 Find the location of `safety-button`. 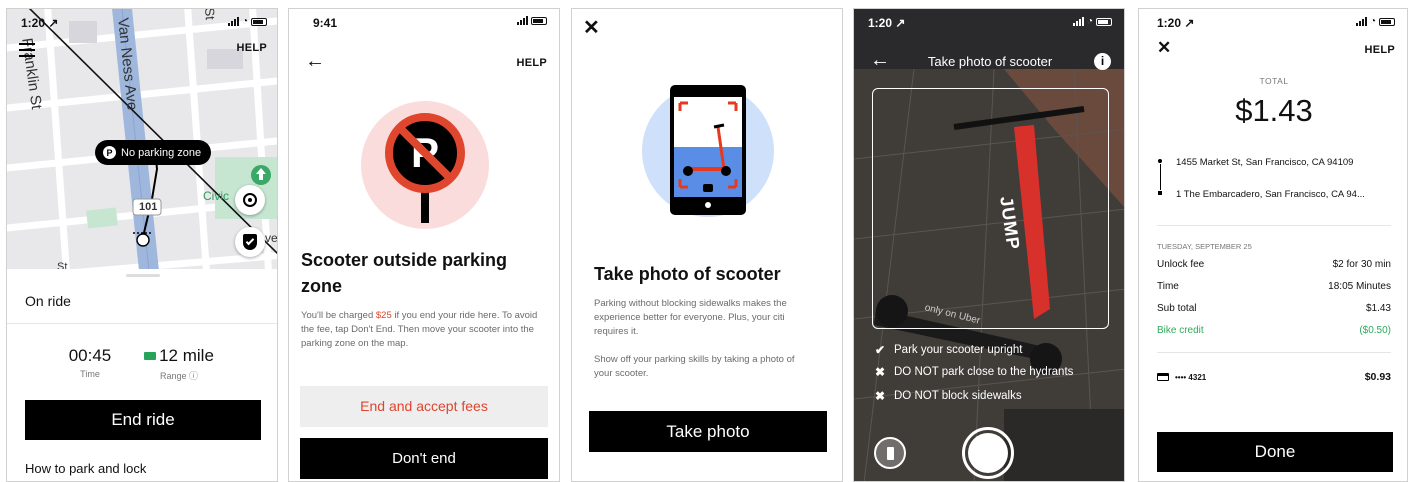

safety-button is located at coordinates (250, 242).